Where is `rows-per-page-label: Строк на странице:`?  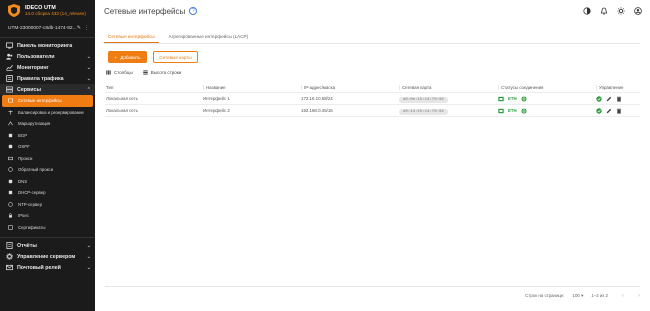
rows-per-page-label: Строк на странице: is located at coordinates (545, 295).